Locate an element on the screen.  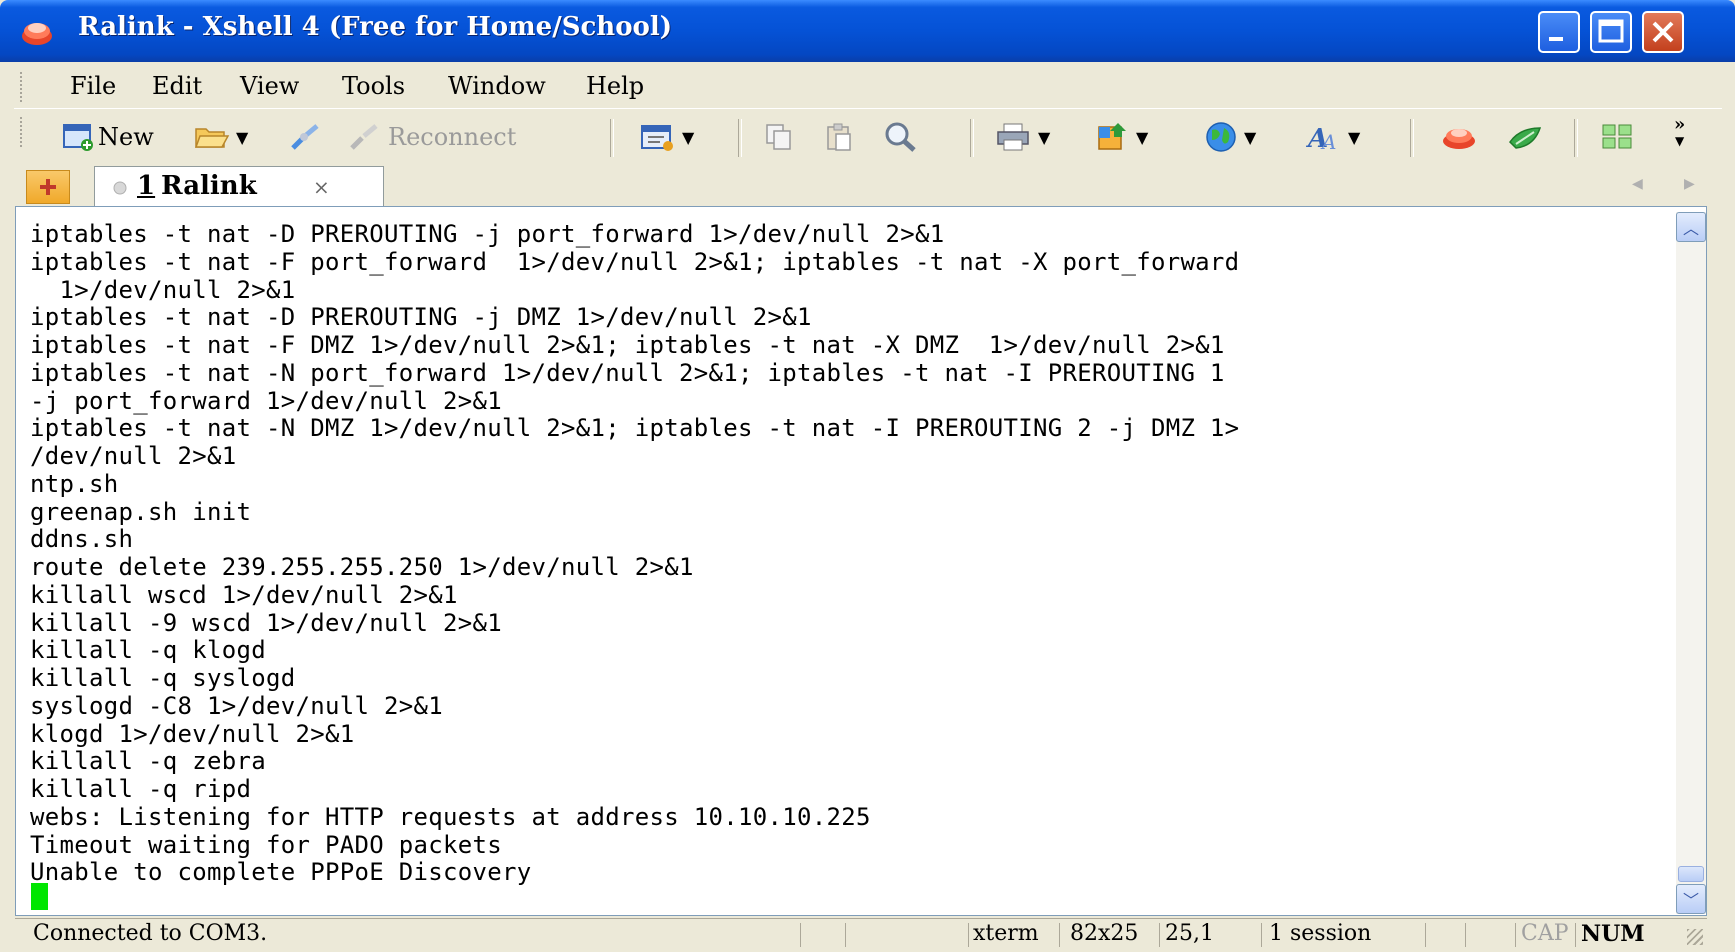
terminal-line: killall -9 wscd 1>/dev/null 2>&1 is located at coordinates (266, 622).